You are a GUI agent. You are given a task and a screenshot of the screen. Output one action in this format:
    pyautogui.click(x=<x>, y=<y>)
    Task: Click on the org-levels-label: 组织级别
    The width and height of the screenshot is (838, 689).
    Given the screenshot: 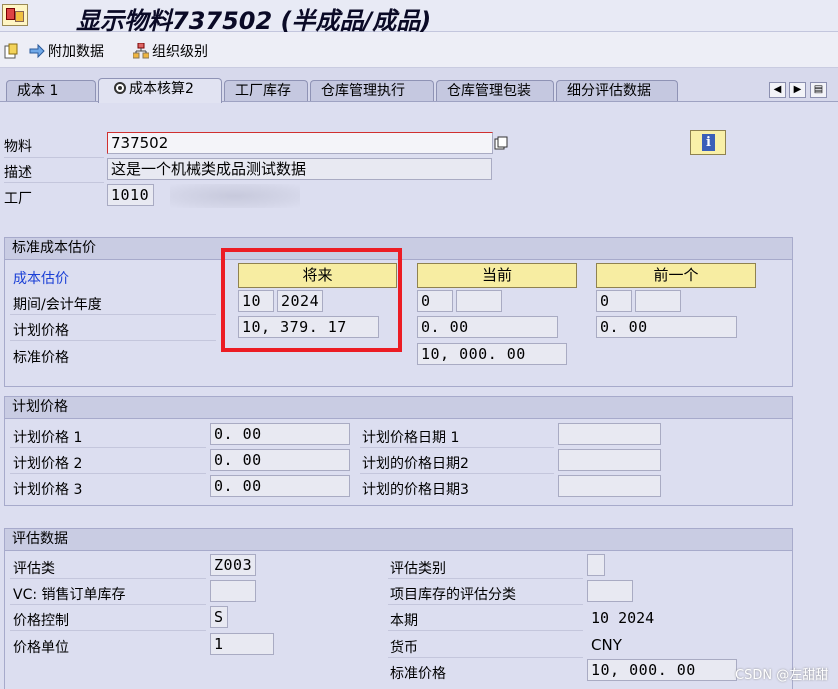 What is the action you would take?
    pyautogui.click(x=180, y=52)
    